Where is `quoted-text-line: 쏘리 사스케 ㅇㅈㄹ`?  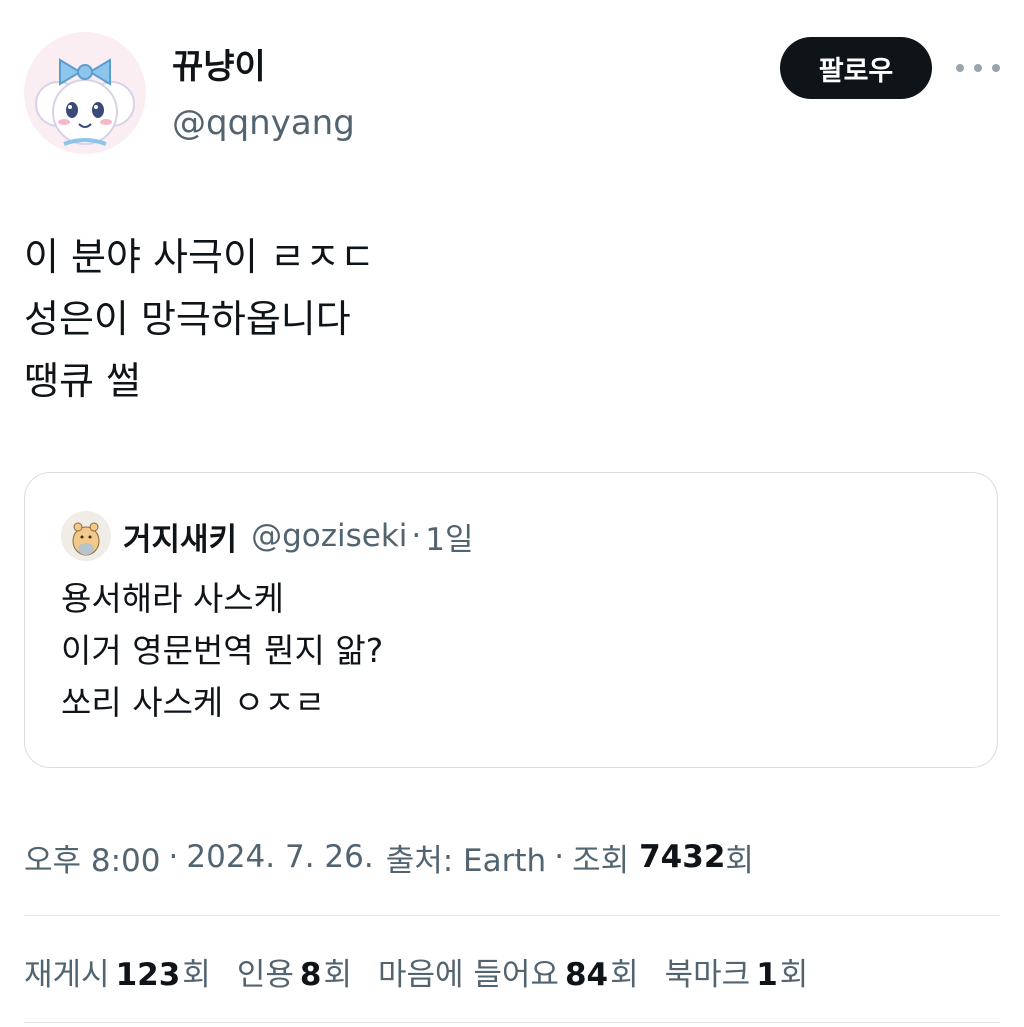
quoted-text-line: 쏘리 사스케 ㅇㅈㄹ is located at coordinates (193, 702).